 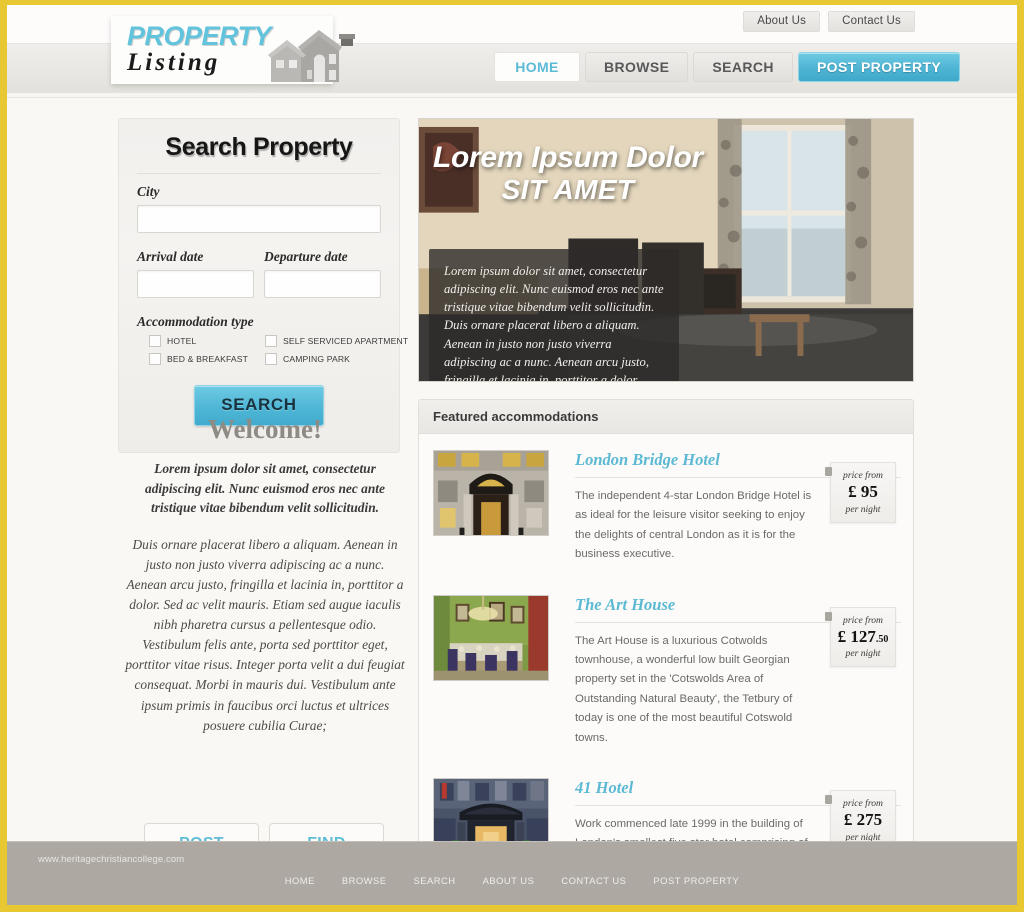 I want to click on footer-link-about-us: ABOUT US, so click(x=509, y=880).